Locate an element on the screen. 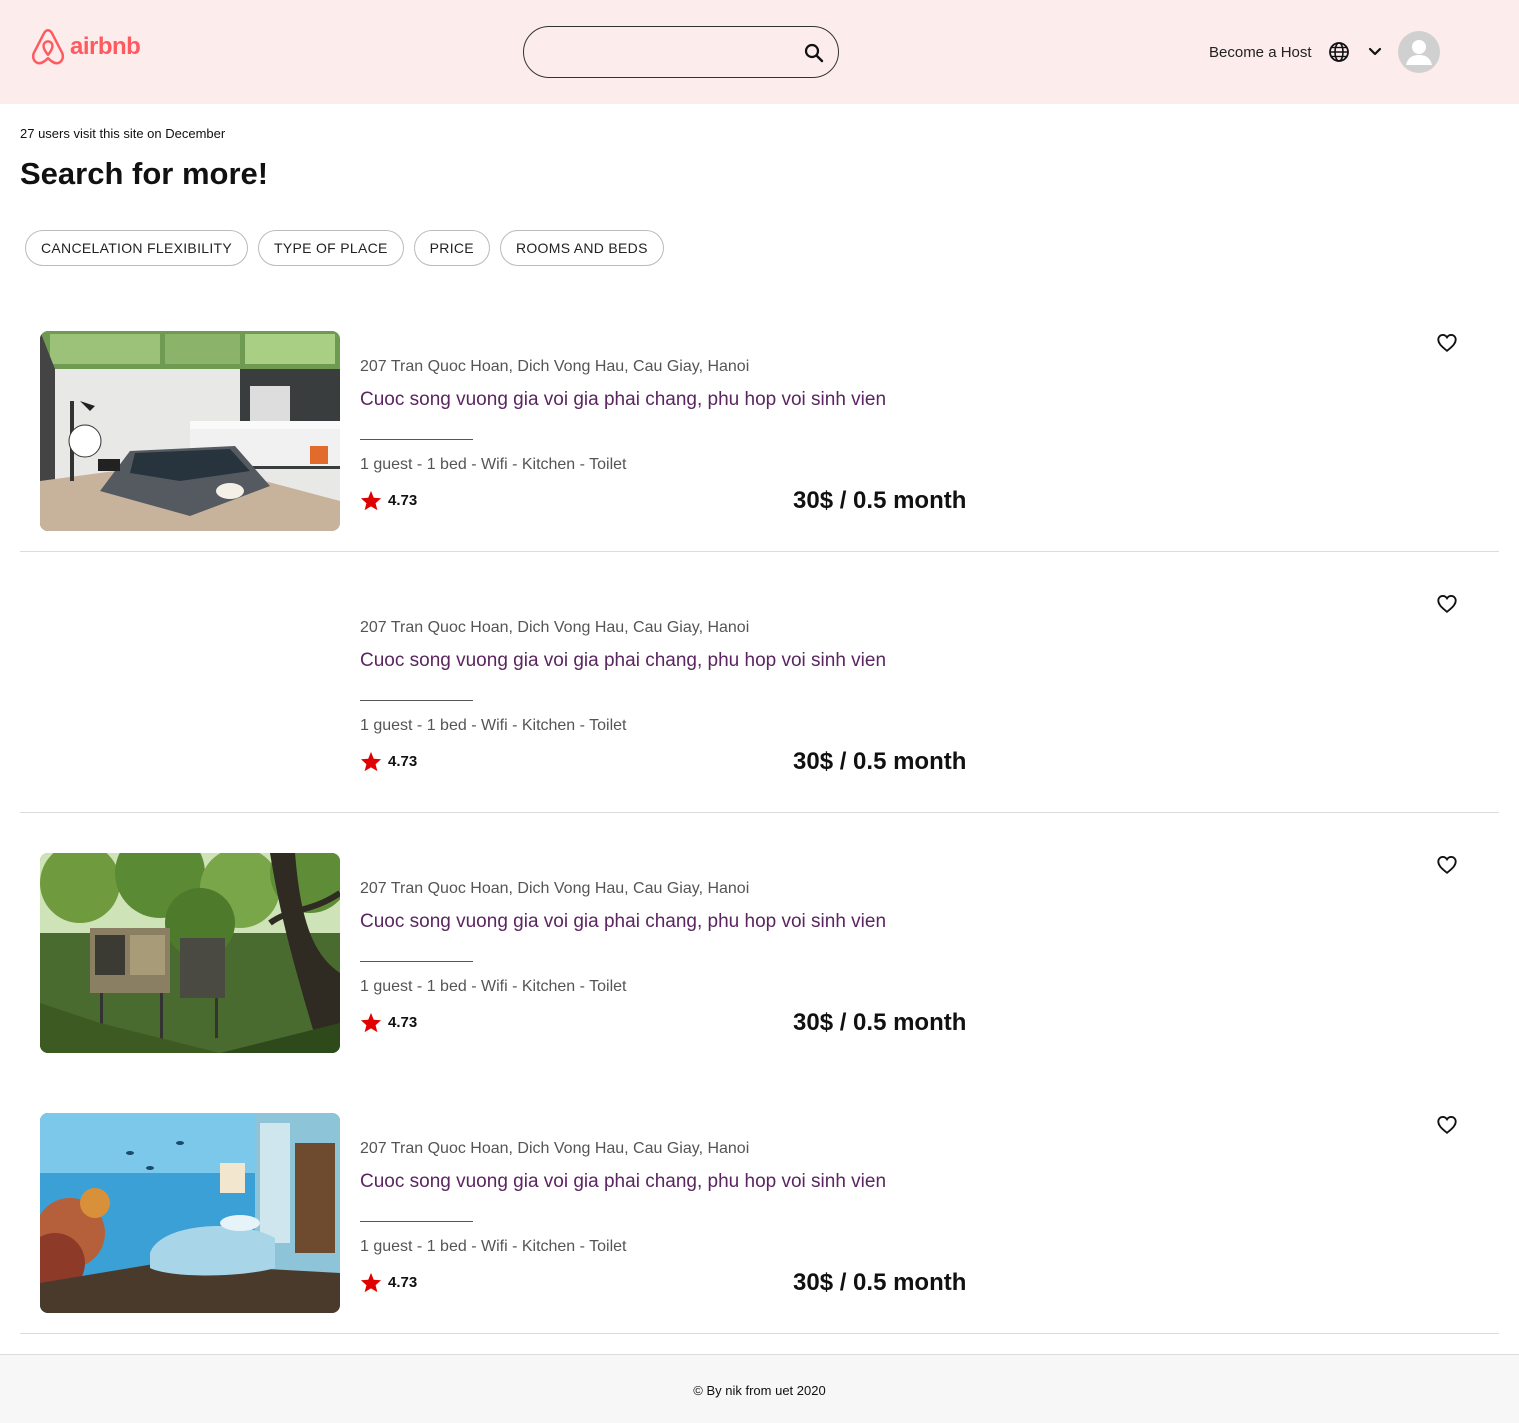  modern-bedroom-image is located at coordinates (190, 431).